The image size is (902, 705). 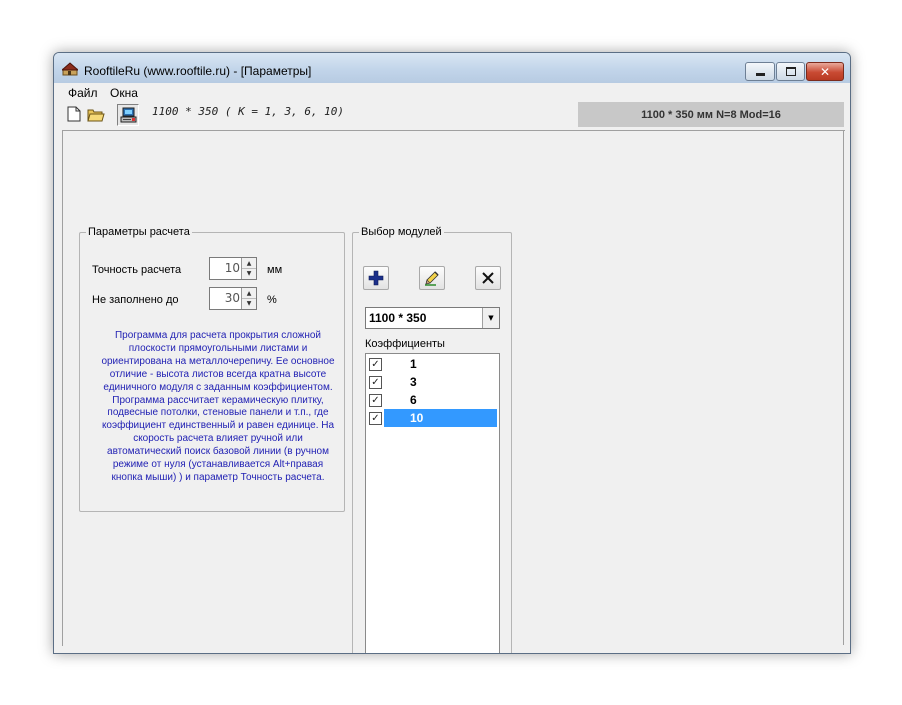 What do you see at coordinates (432, 364) in the screenshot?
I see `list-item: ✓ 1` at bounding box center [432, 364].